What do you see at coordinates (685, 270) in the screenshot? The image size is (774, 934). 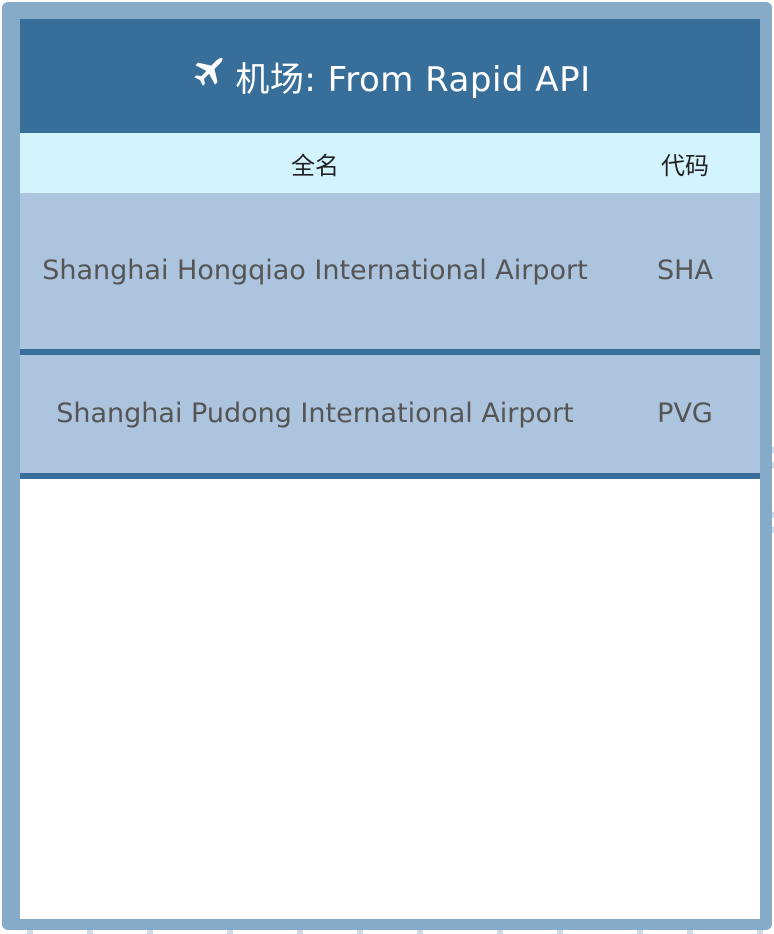 I see `airport-code-cell: SHA` at bounding box center [685, 270].